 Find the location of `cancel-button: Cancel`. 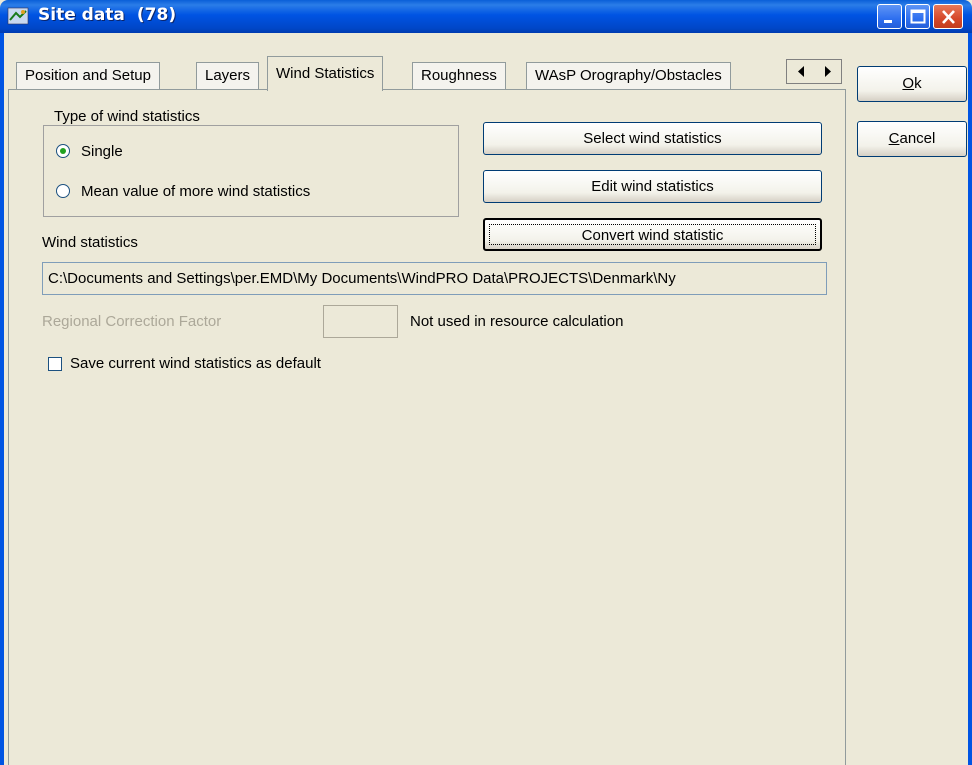

cancel-button: Cancel is located at coordinates (912, 139).